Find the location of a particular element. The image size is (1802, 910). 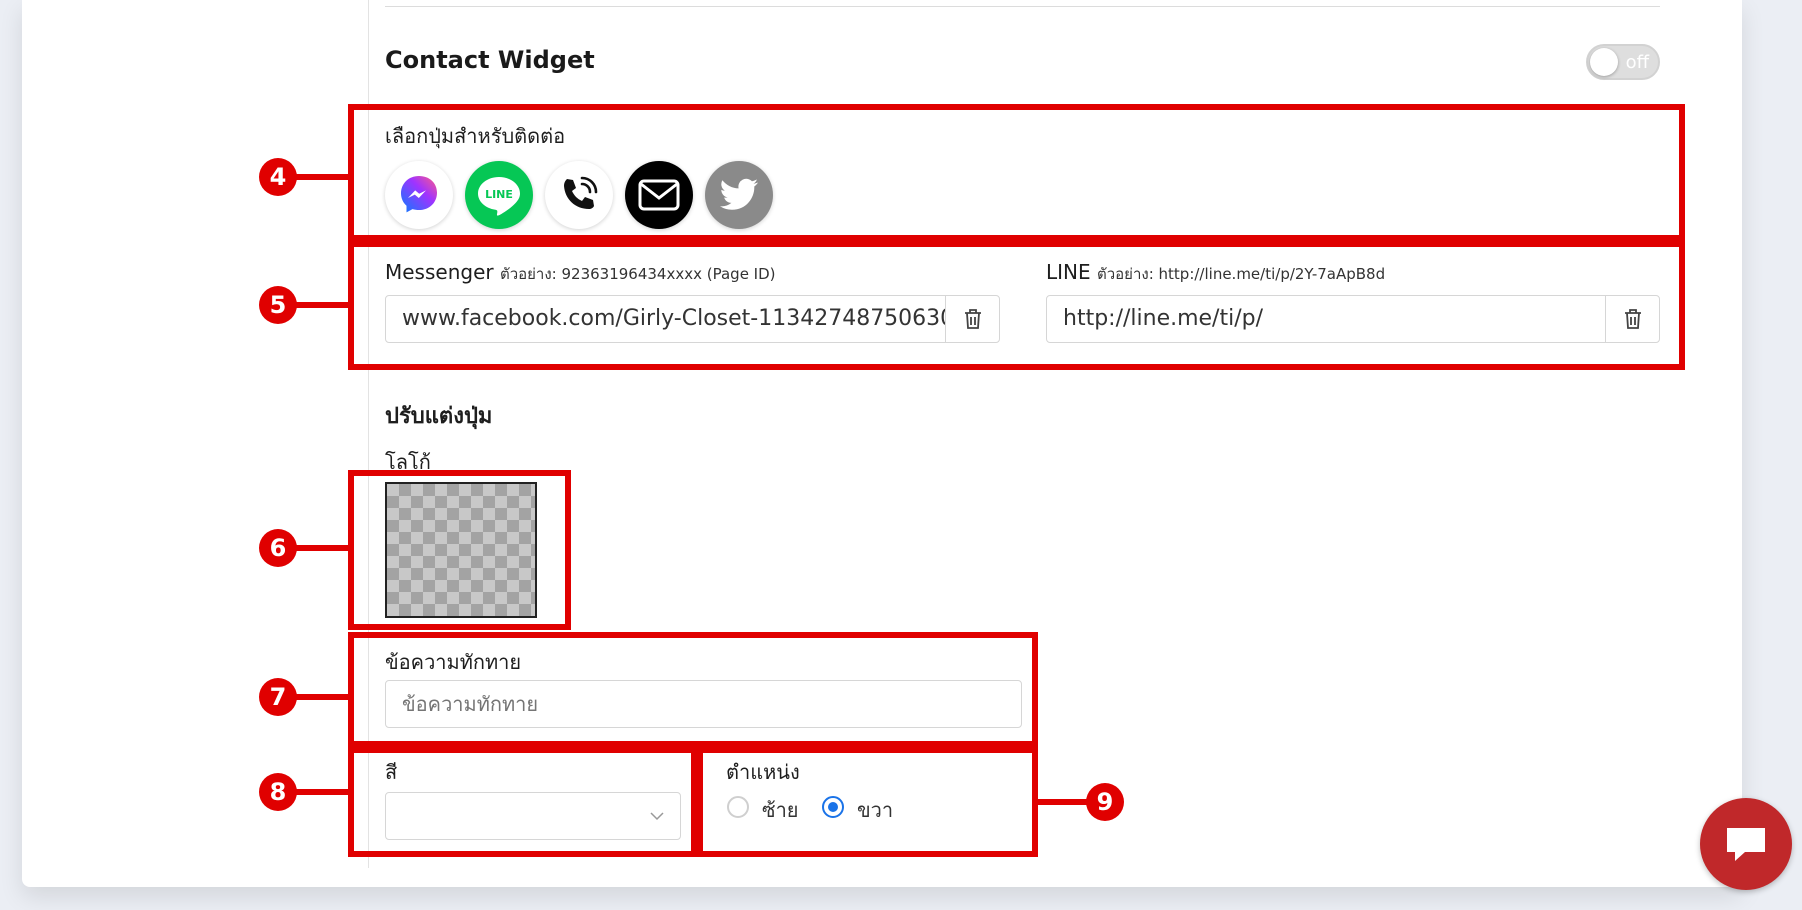

section-divider is located at coordinates (1022, 6).